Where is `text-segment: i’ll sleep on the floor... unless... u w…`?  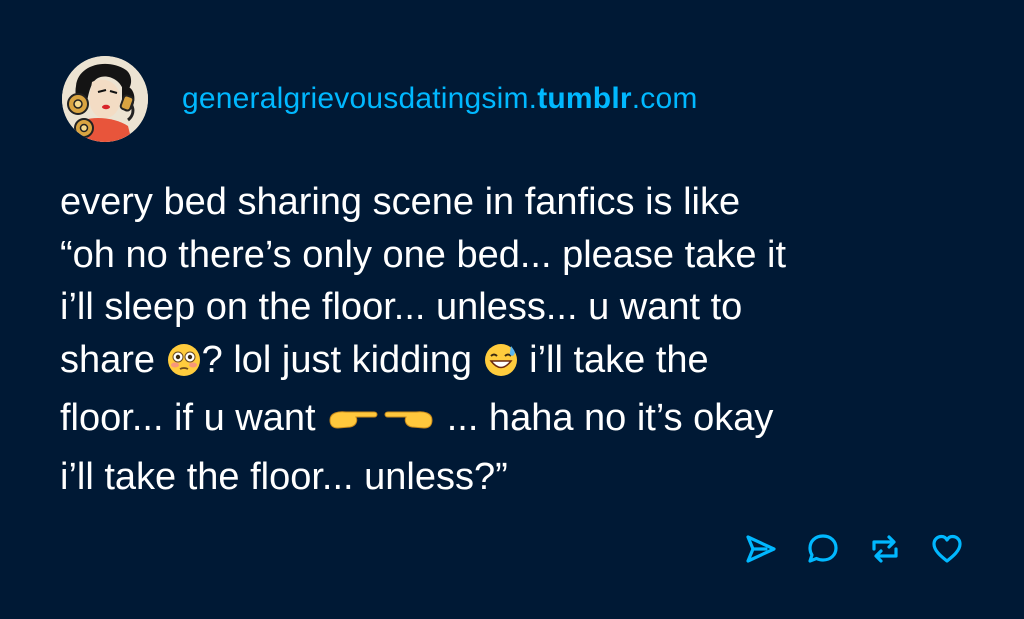
text-segment: i’ll sleep on the floor... unless... u w… is located at coordinates (401, 307).